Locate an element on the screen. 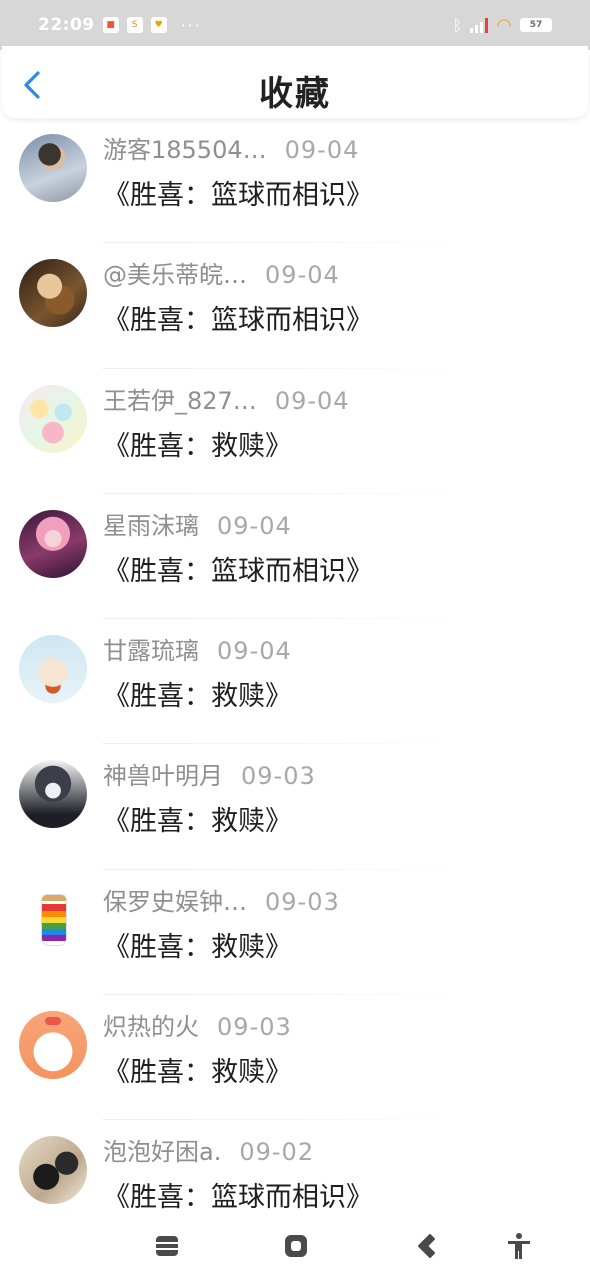 Image resolution: width=590 pixels, height=1280 pixels. bow-icon is located at coordinates (53, 1021).